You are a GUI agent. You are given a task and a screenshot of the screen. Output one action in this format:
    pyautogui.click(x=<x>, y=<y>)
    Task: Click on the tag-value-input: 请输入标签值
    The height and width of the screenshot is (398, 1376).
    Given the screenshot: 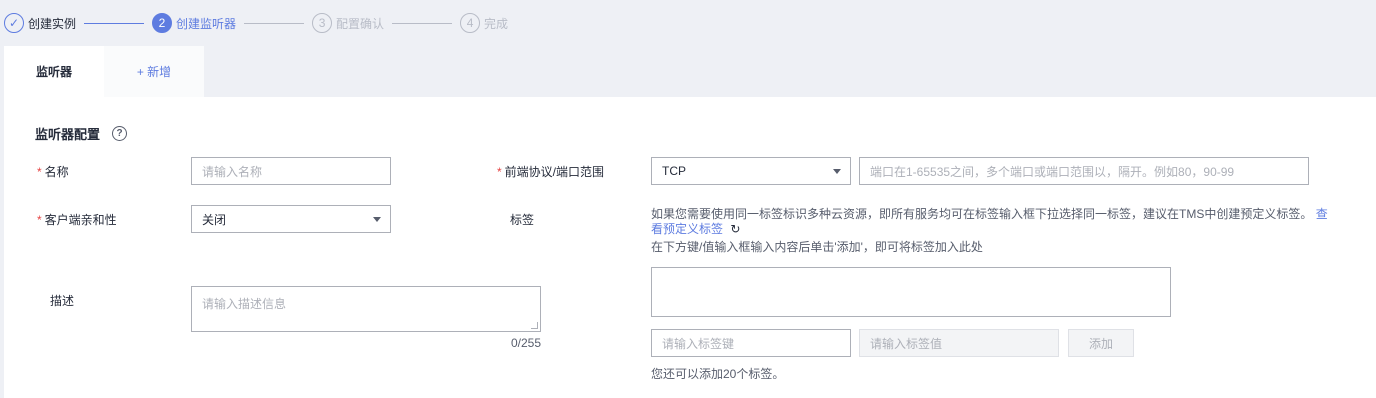 What is the action you would take?
    pyautogui.click(x=959, y=343)
    